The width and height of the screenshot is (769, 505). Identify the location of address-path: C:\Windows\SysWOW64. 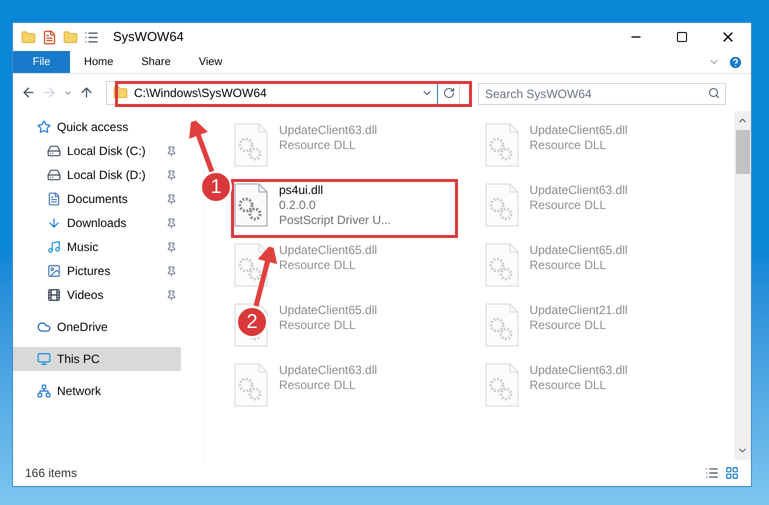
(200, 93).